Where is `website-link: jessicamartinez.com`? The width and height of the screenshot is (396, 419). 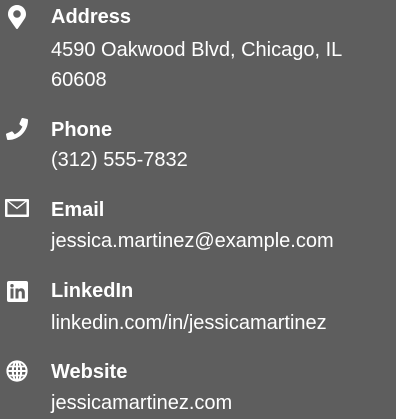 website-link: jessicamartinez.com is located at coordinates (223, 403).